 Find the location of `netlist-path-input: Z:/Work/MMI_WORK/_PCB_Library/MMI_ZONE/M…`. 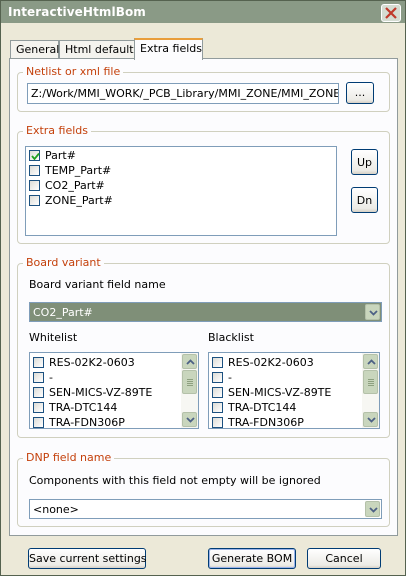

netlist-path-input: Z:/Work/MMI_WORK/_PCB_Library/MMI_ZONE/M… is located at coordinates (183, 93).